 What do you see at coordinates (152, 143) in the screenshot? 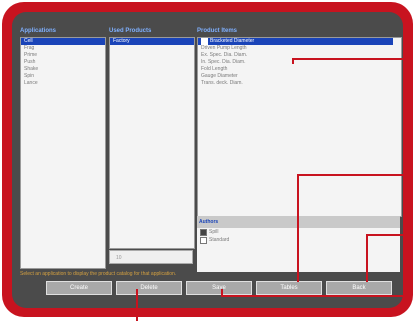
I see `used-products-list: Factory` at bounding box center [152, 143].